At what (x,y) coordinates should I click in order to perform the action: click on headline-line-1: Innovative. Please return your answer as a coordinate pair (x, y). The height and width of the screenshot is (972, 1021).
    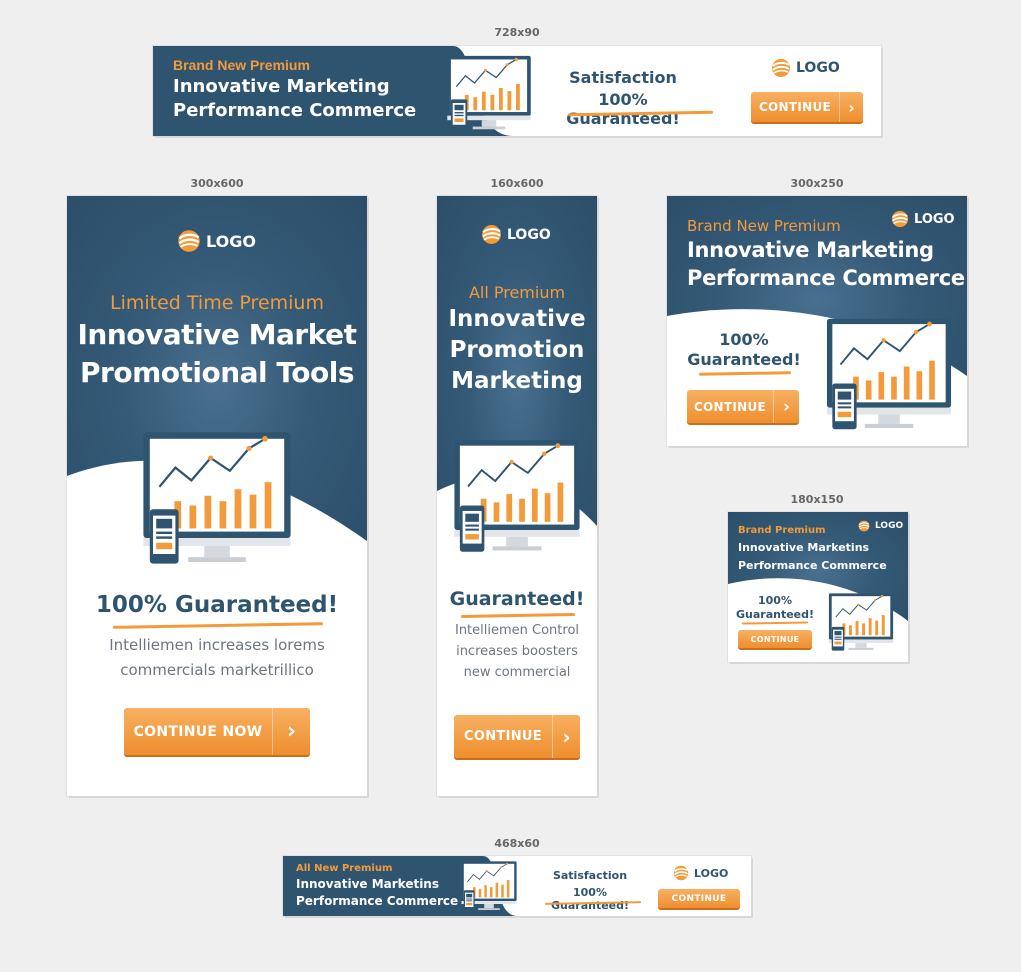
    Looking at the image, I should click on (517, 319).